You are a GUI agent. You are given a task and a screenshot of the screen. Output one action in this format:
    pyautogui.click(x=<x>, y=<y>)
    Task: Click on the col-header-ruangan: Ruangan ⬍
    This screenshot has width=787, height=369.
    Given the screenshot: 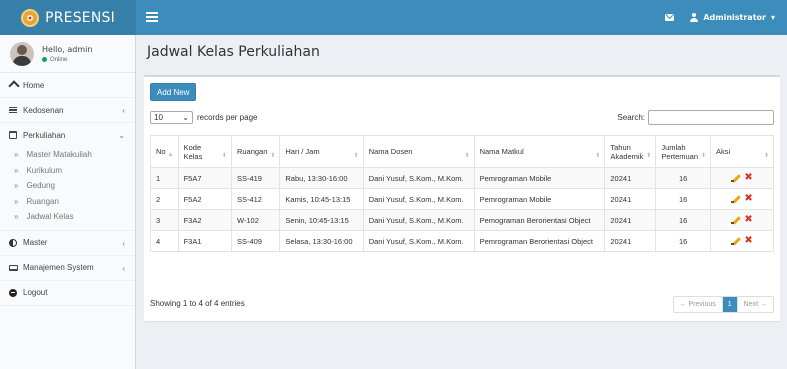 What is the action you would take?
    pyautogui.click(x=255, y=151)
    